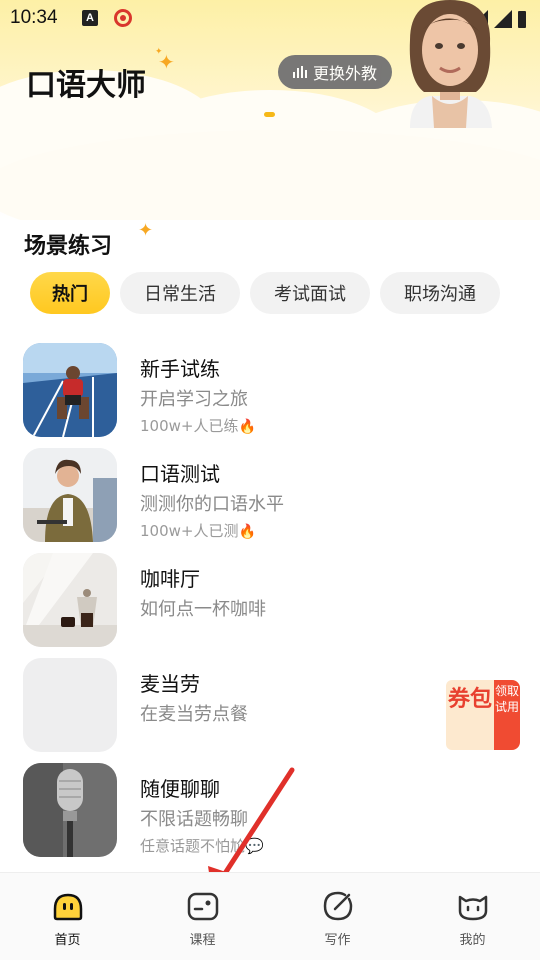 Image resolution: width=540 pixels, height=960 pixels. Describe the element at coordinates (299, 72) in the screenshot. I see `audio-bars-icon` at that location.